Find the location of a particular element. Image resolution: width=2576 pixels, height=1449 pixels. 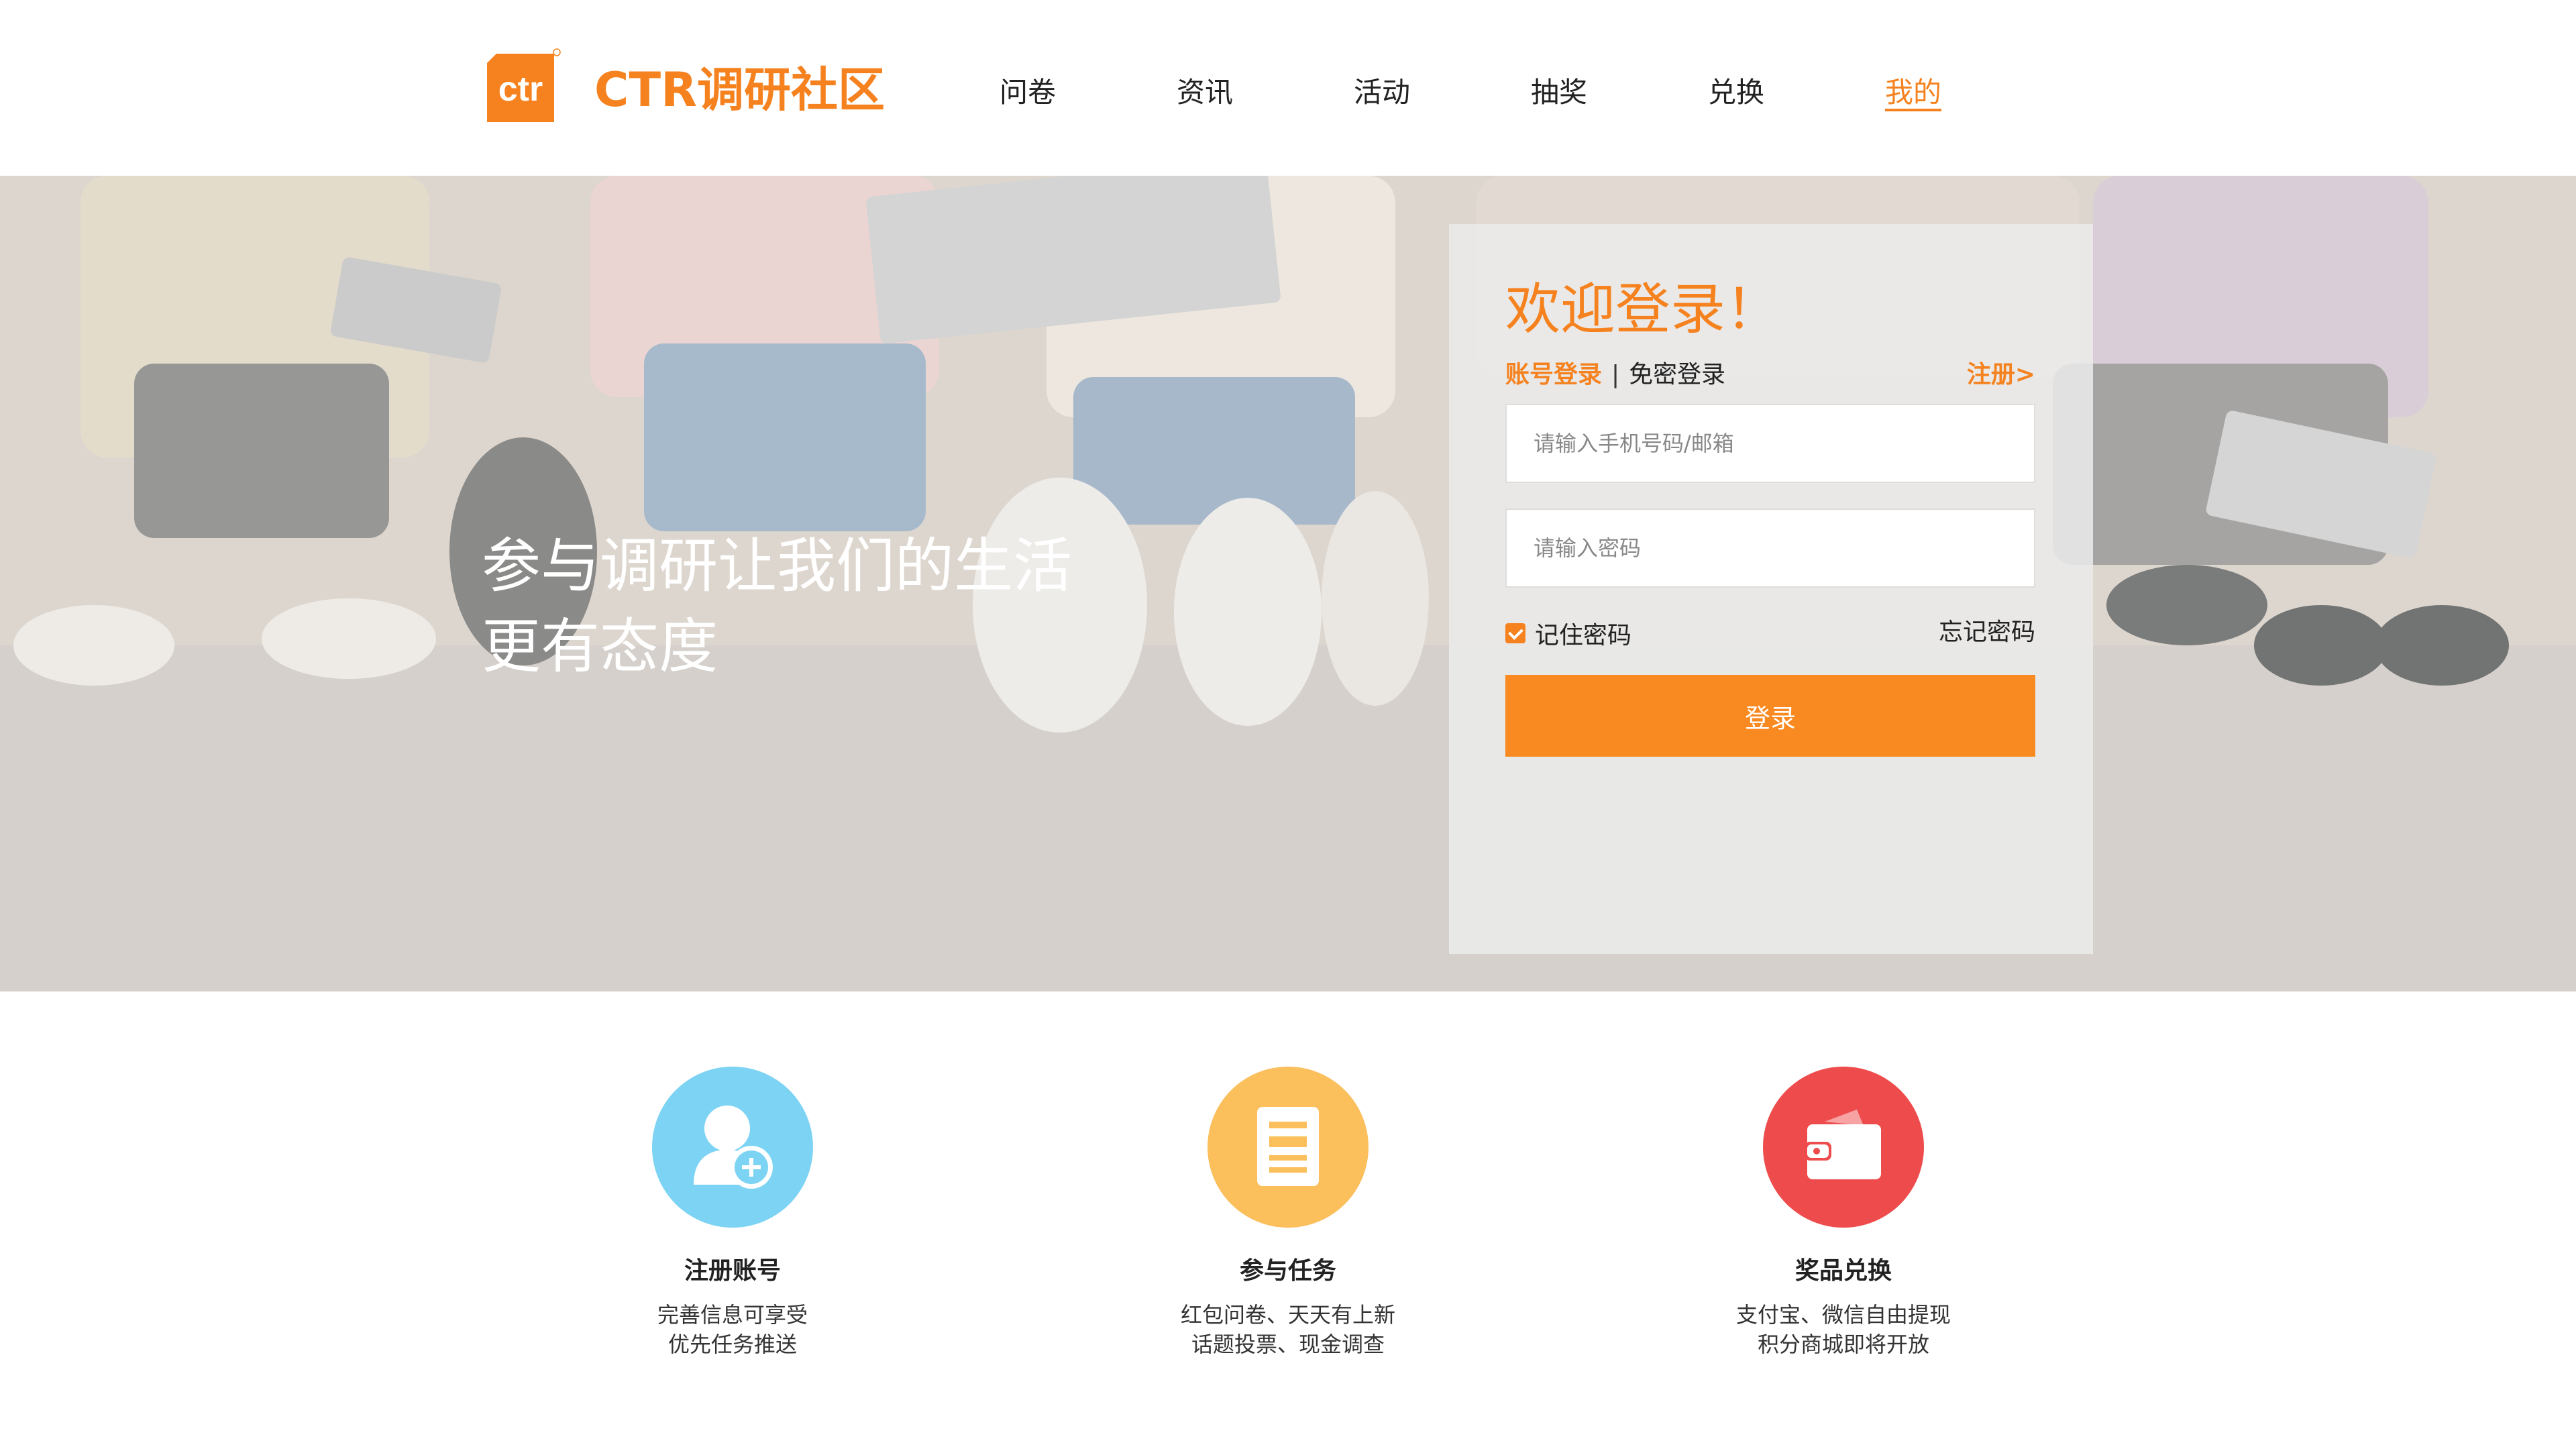

feature-title: 参与任务 is located at coordinates (1287, 1271).